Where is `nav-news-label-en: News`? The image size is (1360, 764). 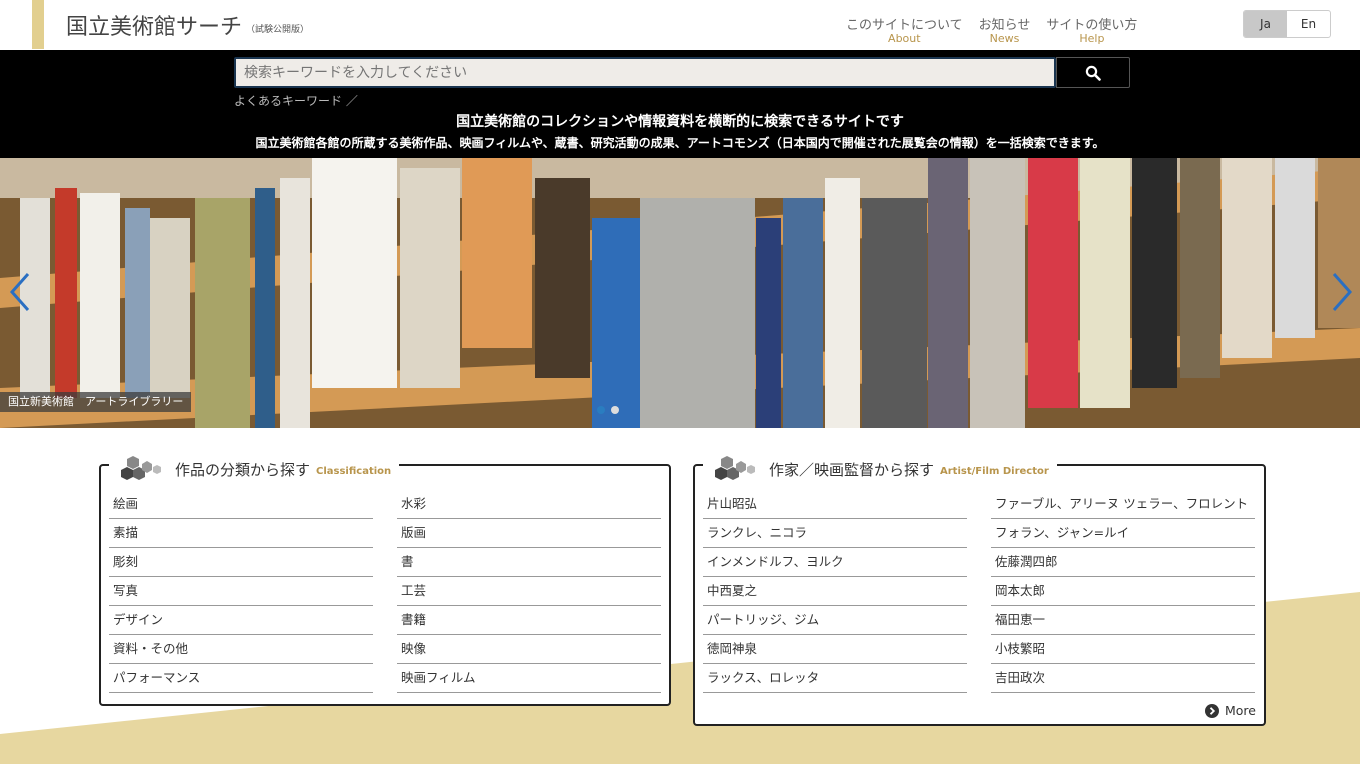 nav-news-label-en: News is located at coordinates (1004, 38).